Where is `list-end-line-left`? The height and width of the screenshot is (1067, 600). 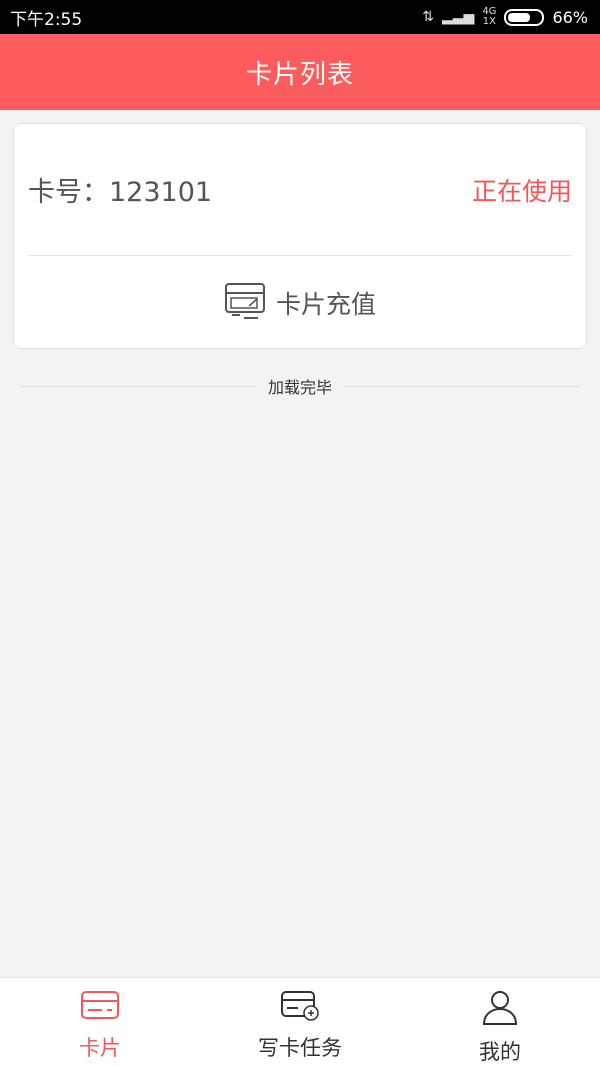
list-end-line-left is located at coordinates (137, 386).